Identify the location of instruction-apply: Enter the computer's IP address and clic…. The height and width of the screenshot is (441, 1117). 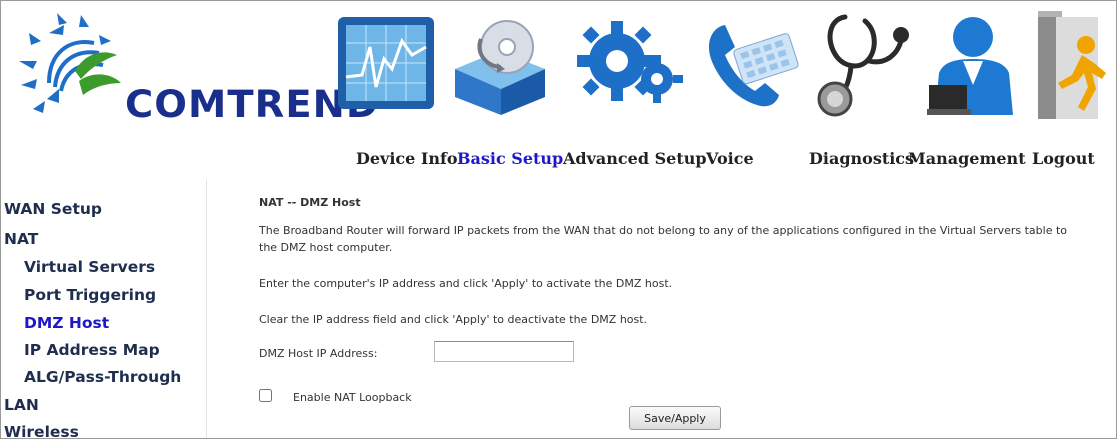
(466, 283).